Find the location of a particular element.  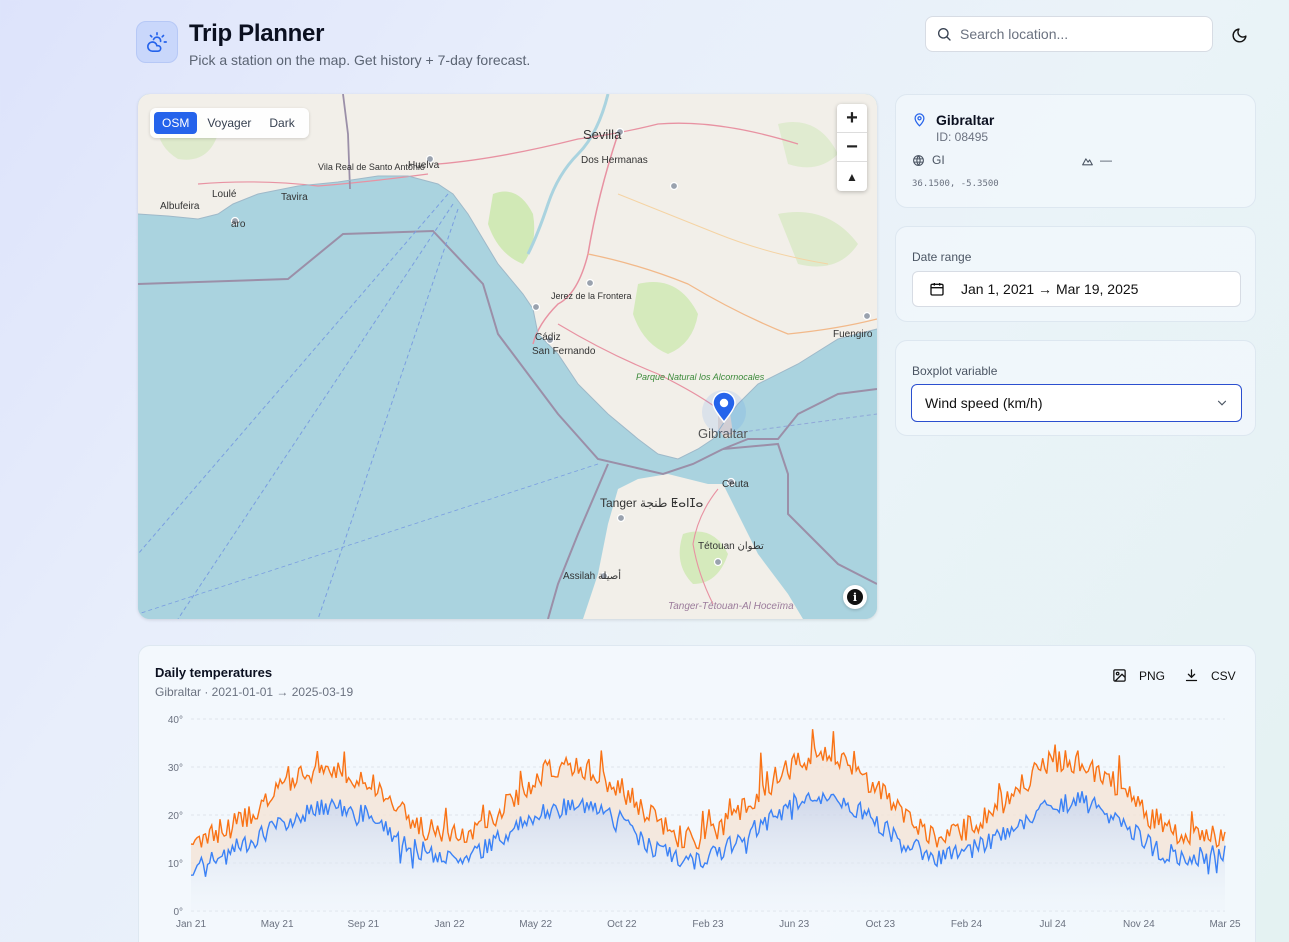

station-country: GI is located at coordinates (928, 160).